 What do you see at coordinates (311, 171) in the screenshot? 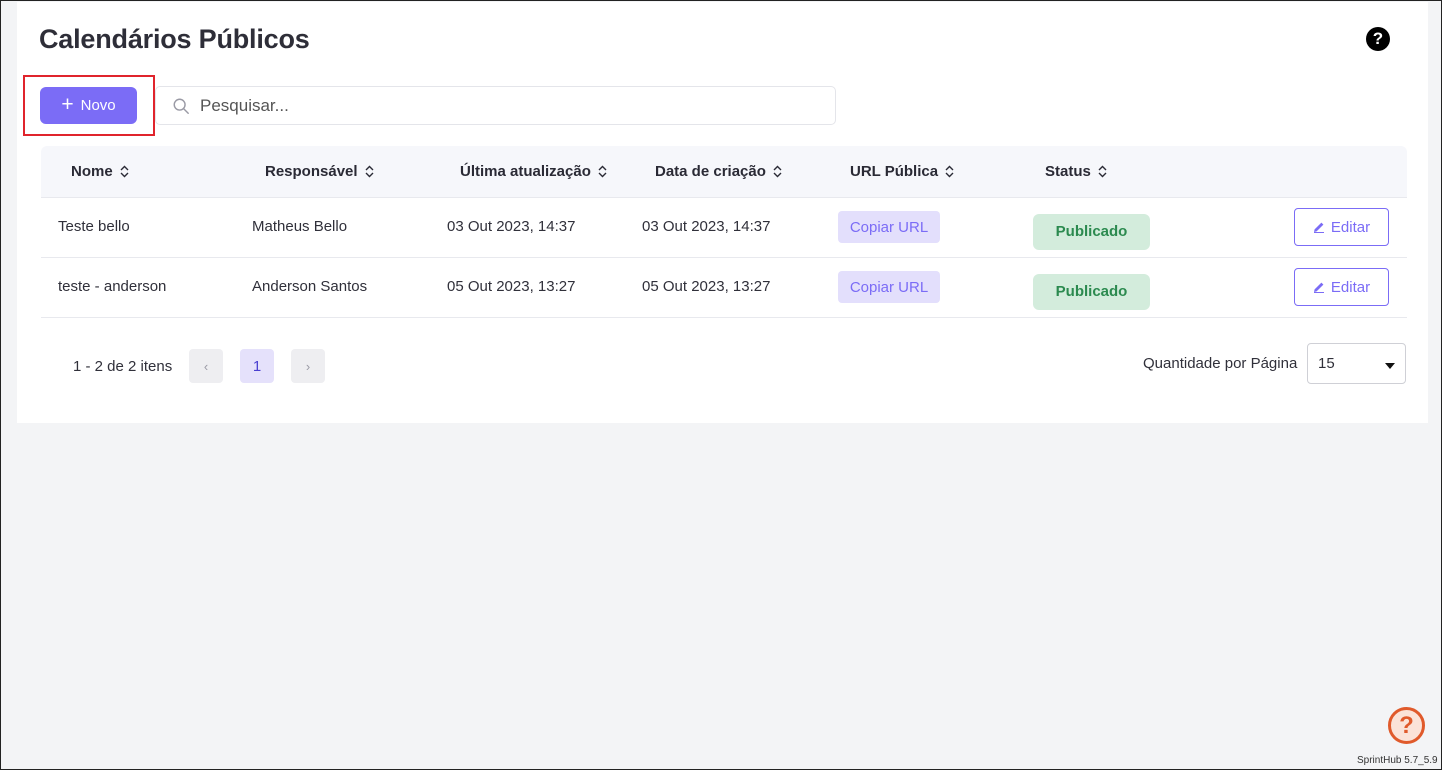
I see `column-label: Responsável` at bounding box center [311, 171].